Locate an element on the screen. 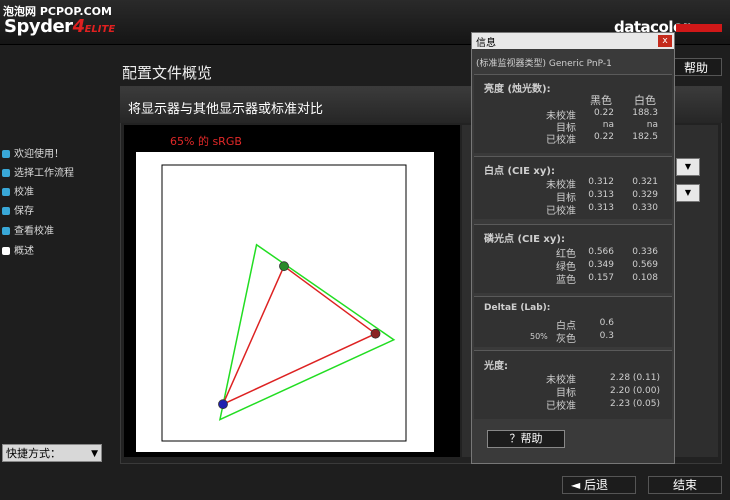 This screenshot has width=730, height=500. shortcut-select: 快捷方式： ▼ is located at coordinates (52, 453).